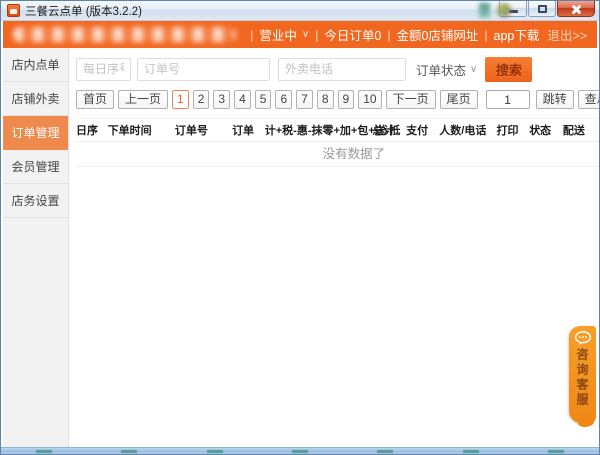  I want to click on page-button-4: 4, so click(242, 99).